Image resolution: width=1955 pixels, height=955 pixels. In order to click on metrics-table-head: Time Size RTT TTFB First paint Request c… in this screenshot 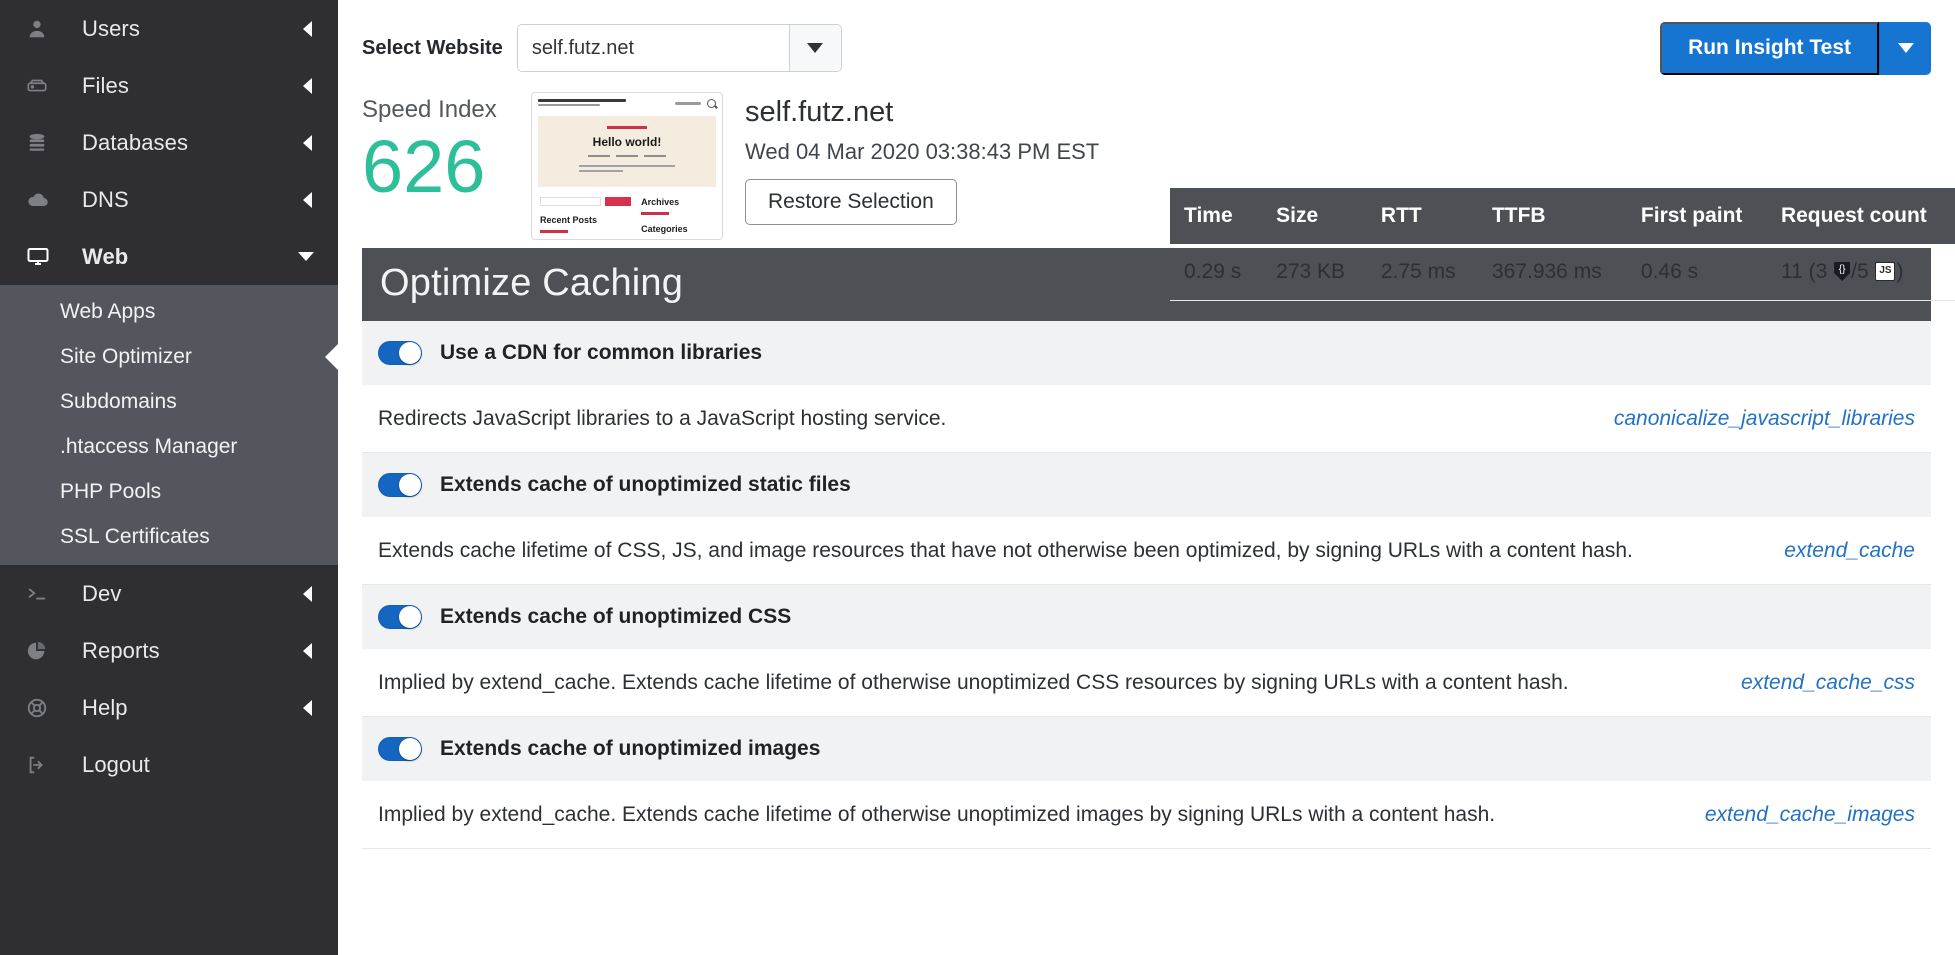, I will do `click(1562, 216)`.